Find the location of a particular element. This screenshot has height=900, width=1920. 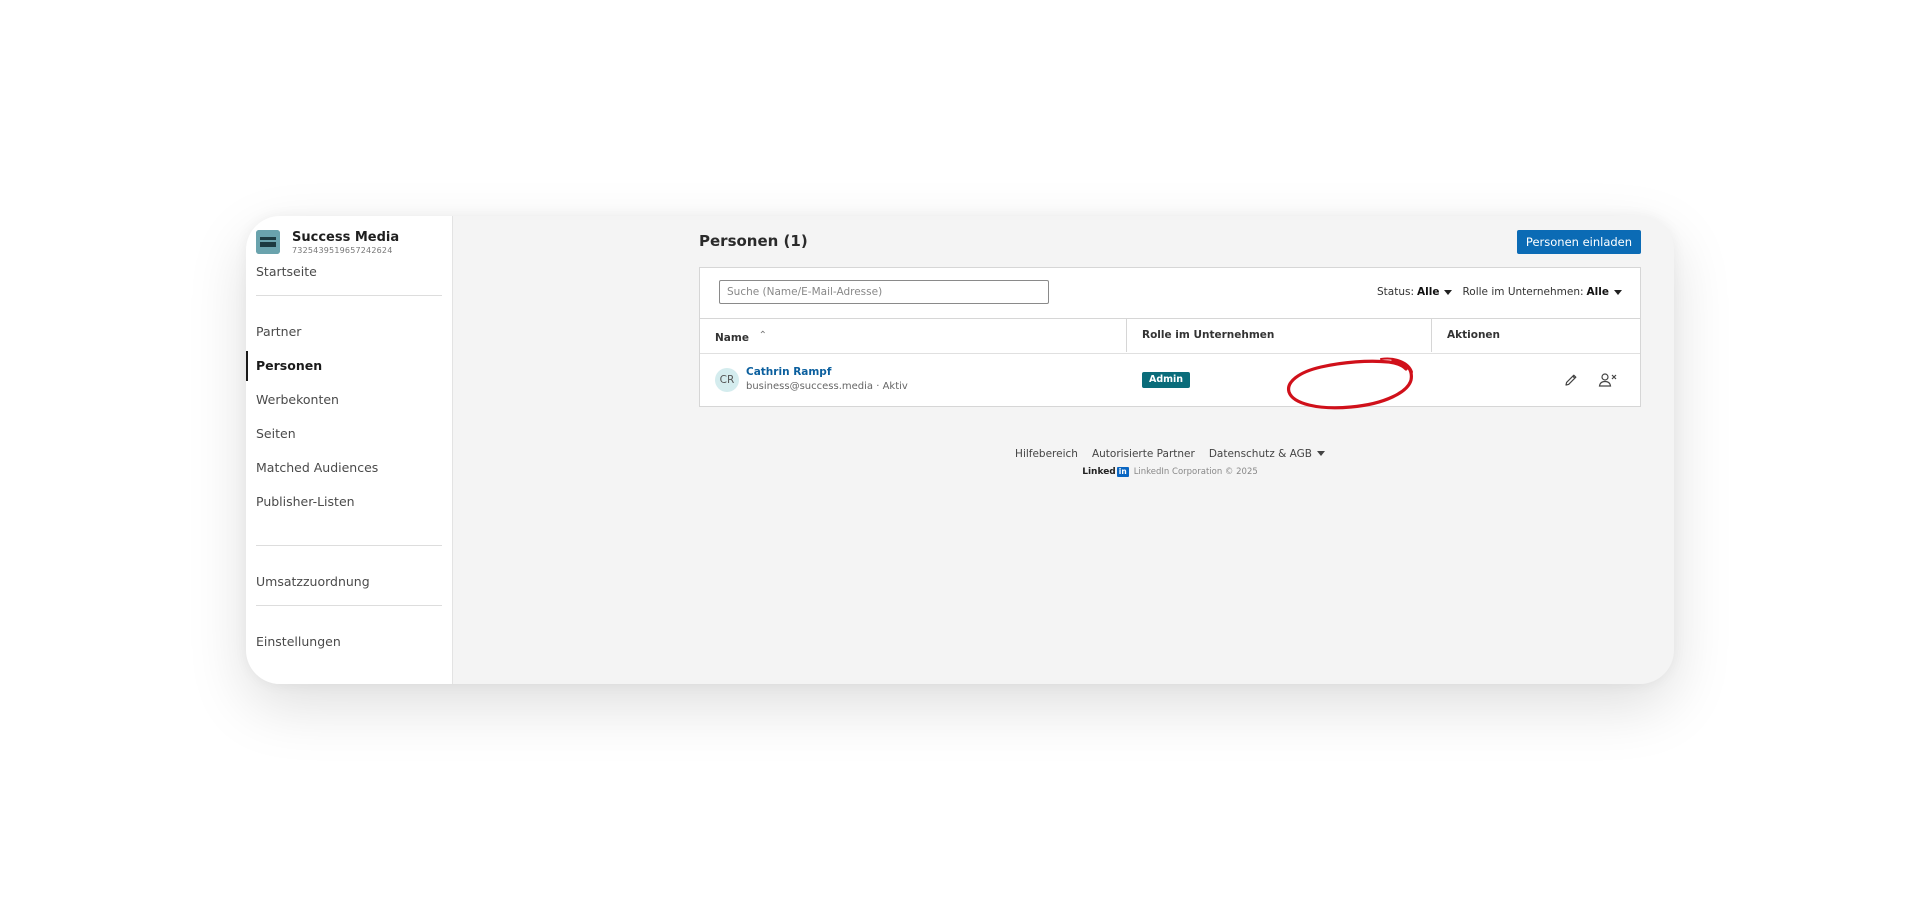

sidebar-item-umsatzzuordnung: Umsatzzuordnung is located at coordinates (349, 582).